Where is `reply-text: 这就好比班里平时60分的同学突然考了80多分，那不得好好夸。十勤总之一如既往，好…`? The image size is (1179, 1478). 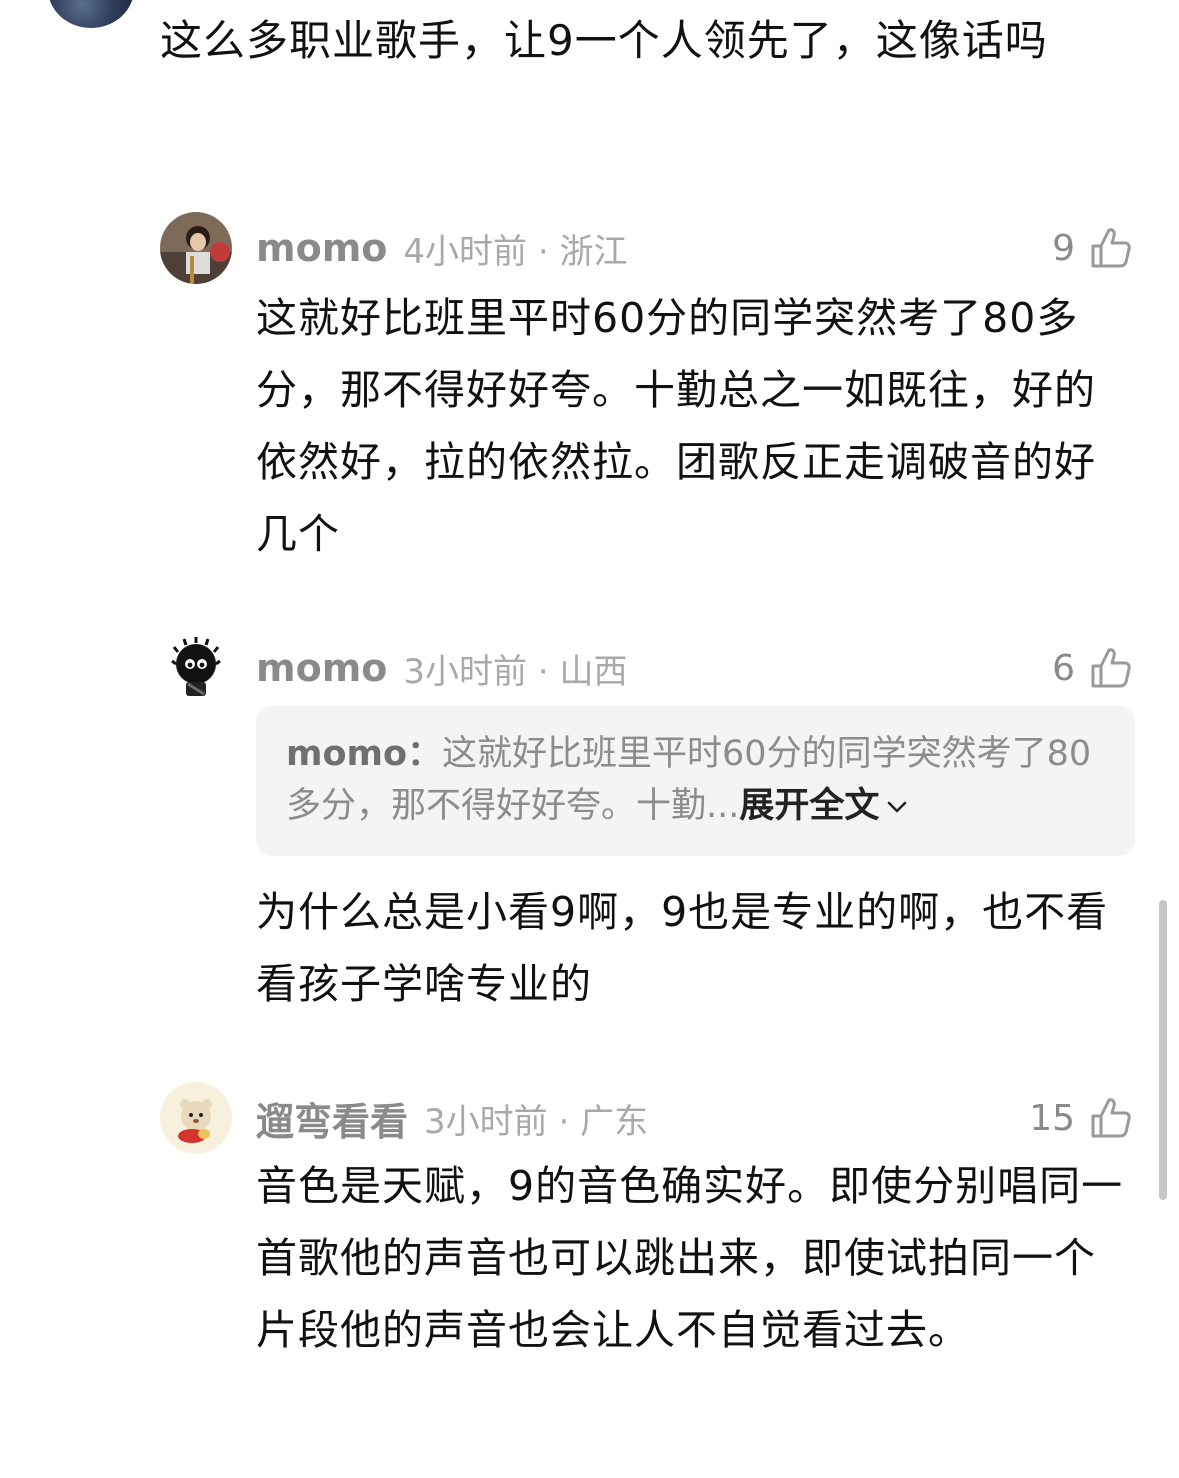
reply-text: 这就好比班里平时60分的同学突然考了80多分，那不得好好夸。十勤总之一如既往，好… is located at coordinates (676, 426).